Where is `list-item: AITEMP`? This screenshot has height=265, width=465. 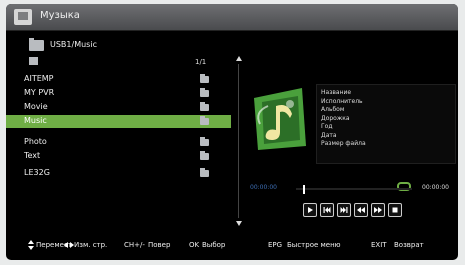
list-item: AITEMP is located at coordinates (118, 79).